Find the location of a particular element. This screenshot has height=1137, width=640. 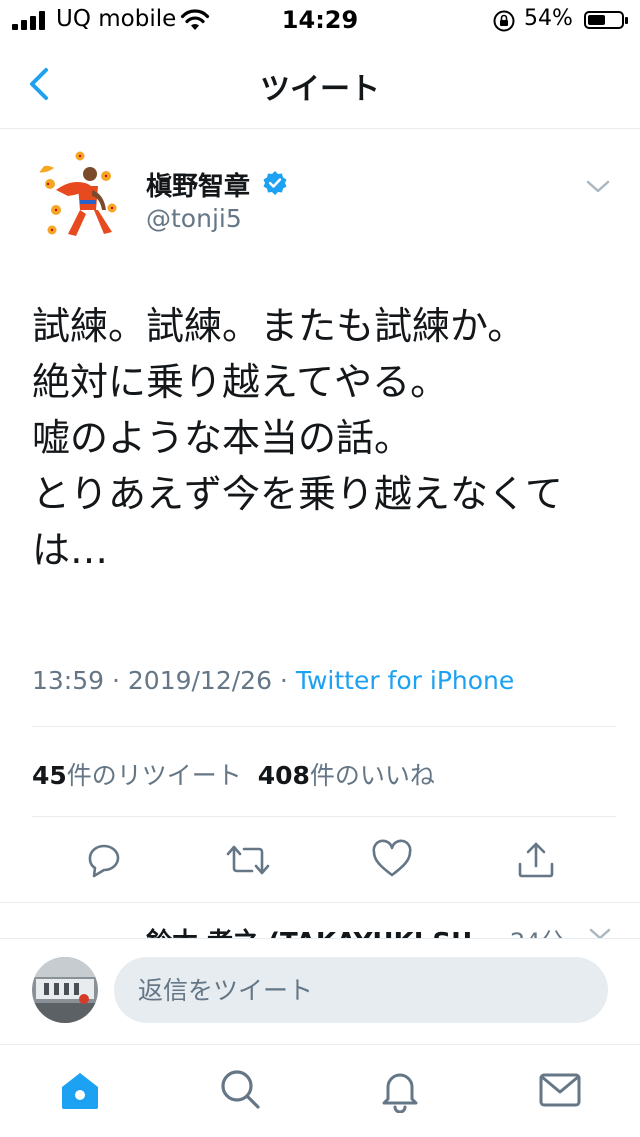

author-avatar is located at coordinates (80, 198).